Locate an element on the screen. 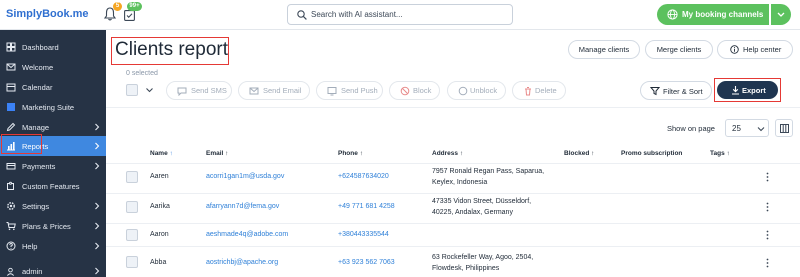  search-icon is located at coordinates (302, 15).